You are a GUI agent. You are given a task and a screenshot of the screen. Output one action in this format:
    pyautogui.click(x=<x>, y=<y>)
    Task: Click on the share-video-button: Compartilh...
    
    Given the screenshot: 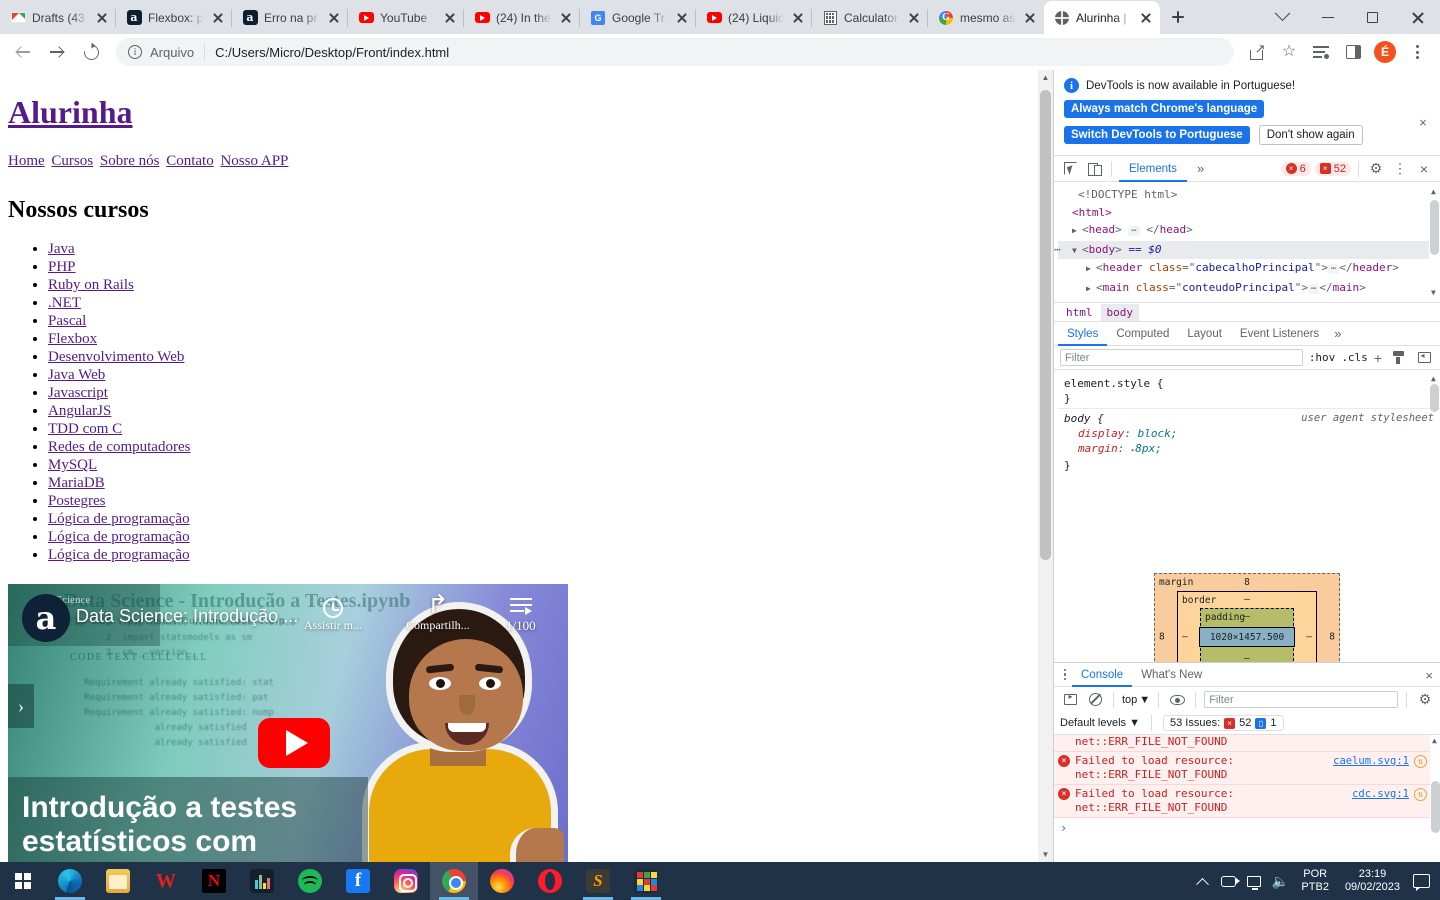 What is the action you would take?
    pyautogui.click(x=438, y=611)
    